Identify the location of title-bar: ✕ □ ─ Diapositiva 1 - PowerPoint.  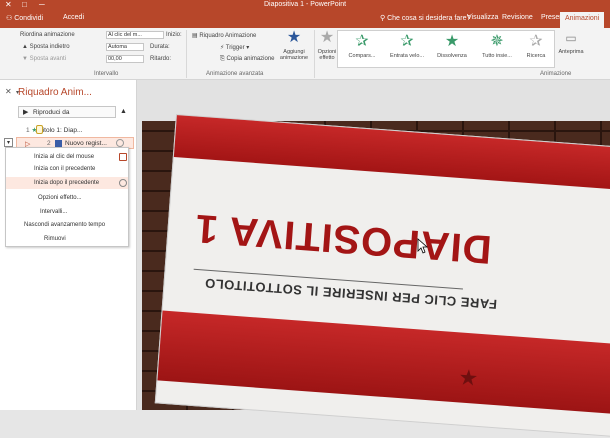
(305, 5).